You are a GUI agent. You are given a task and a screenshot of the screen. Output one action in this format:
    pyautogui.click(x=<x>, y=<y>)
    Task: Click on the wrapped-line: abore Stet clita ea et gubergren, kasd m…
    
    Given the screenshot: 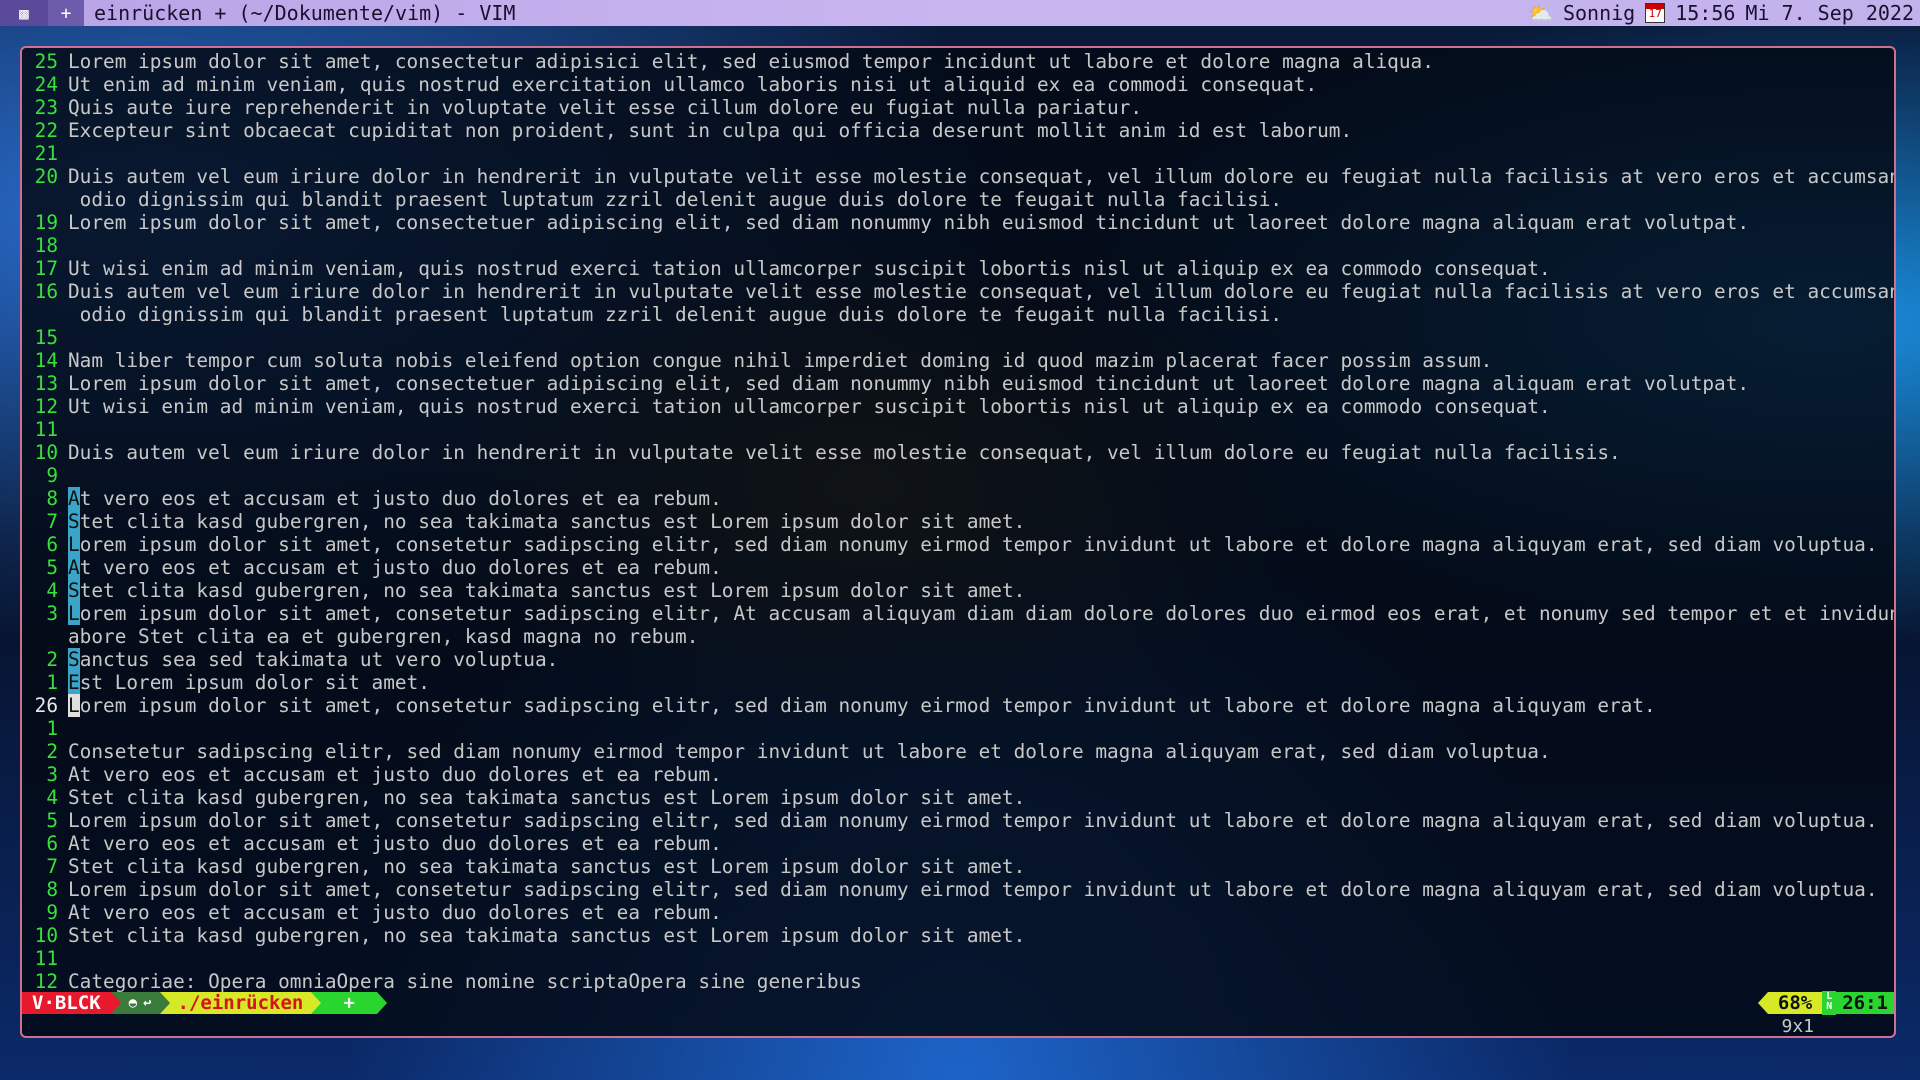 What is the action you would take?
    pyautogui.click(x=958, y=636)
    